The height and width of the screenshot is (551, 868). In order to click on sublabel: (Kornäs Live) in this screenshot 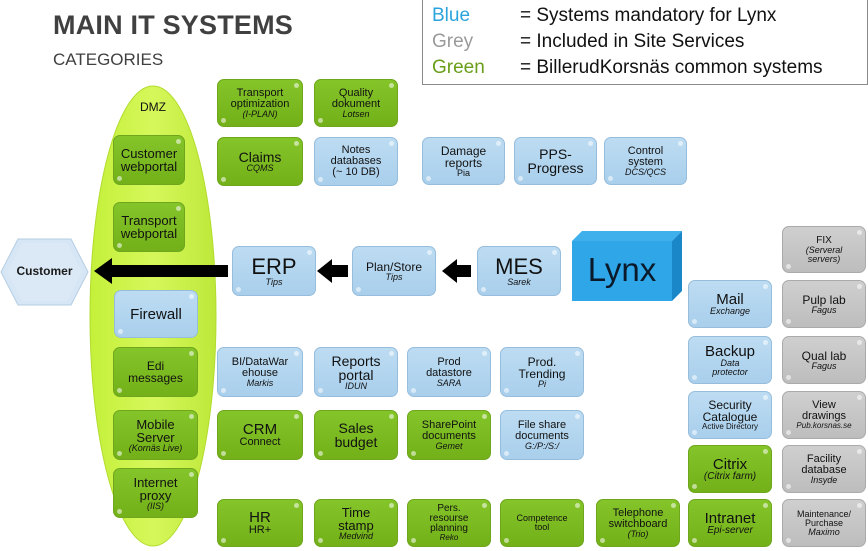, I will do `click(155, 447)`.